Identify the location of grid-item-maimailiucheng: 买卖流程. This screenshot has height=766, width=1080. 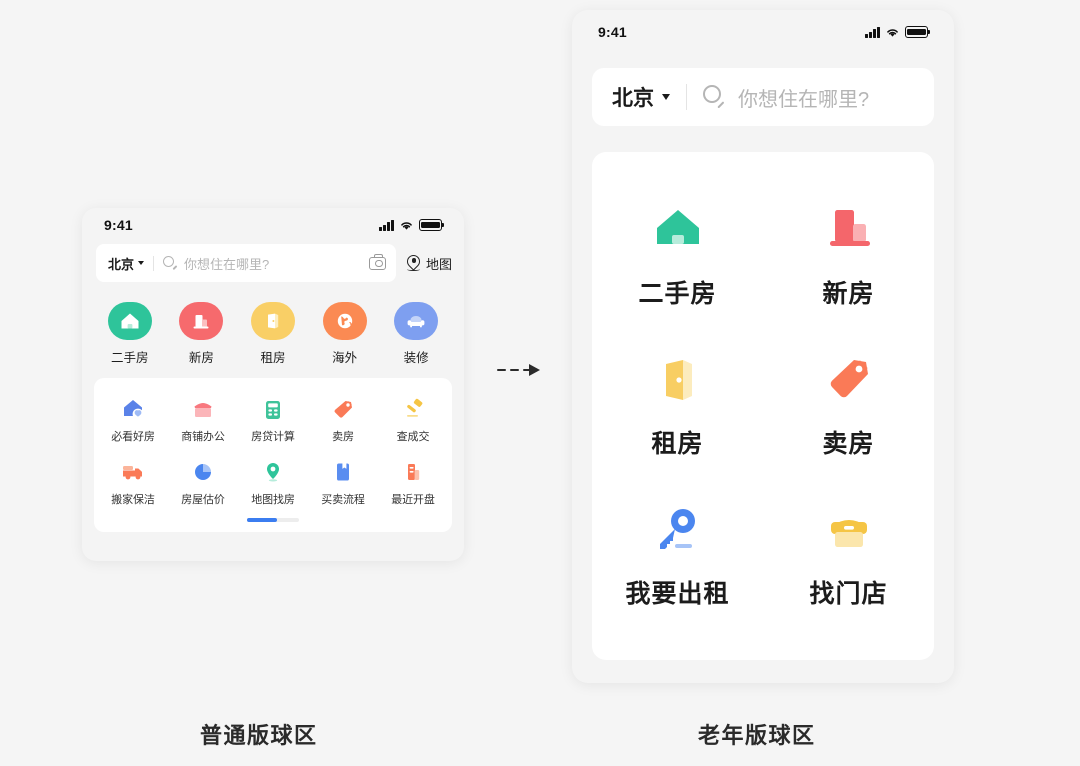
(343, 484).